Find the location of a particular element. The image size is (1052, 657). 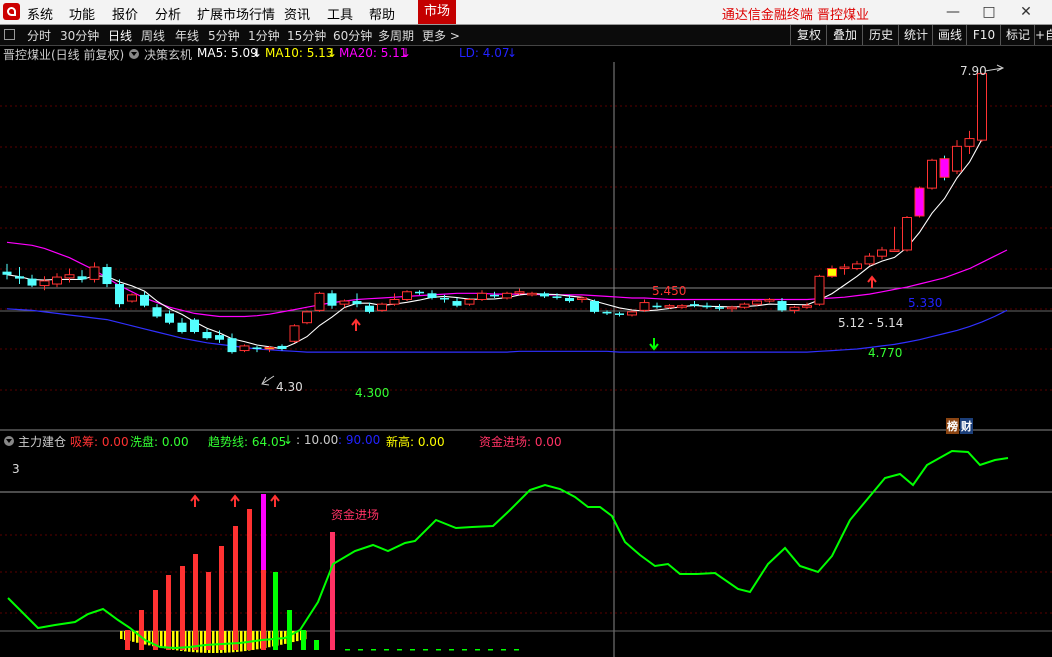

trend-value: 趋势线: 64.05 is located at coordinates (247, 442).